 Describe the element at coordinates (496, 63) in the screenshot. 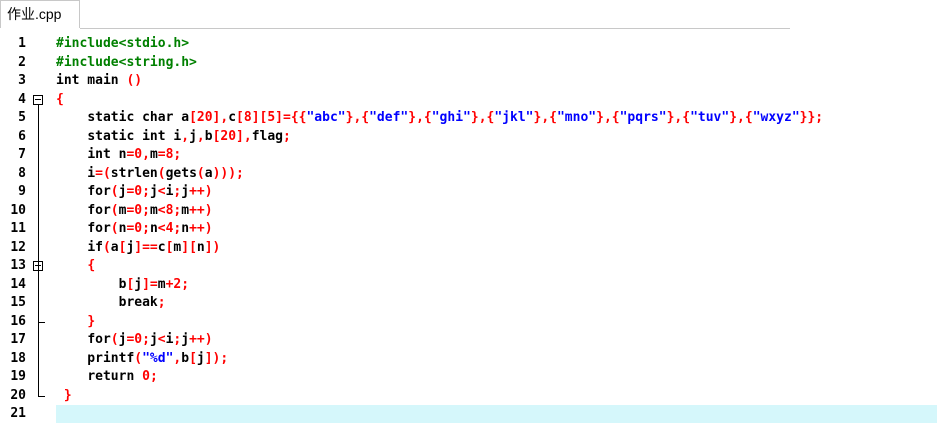

I see `code-text: #include<string.h>` at that location.